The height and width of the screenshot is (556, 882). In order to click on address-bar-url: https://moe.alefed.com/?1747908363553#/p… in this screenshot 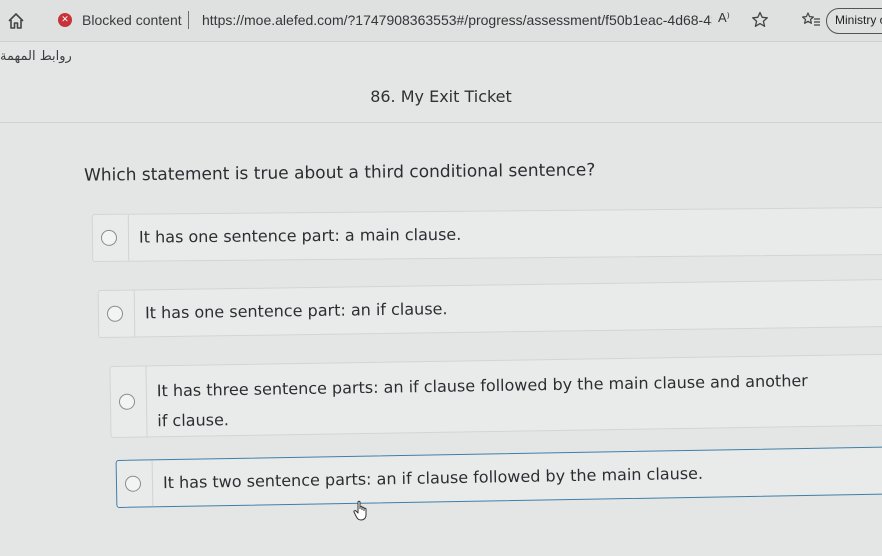, I will do `click(457, 20)`.